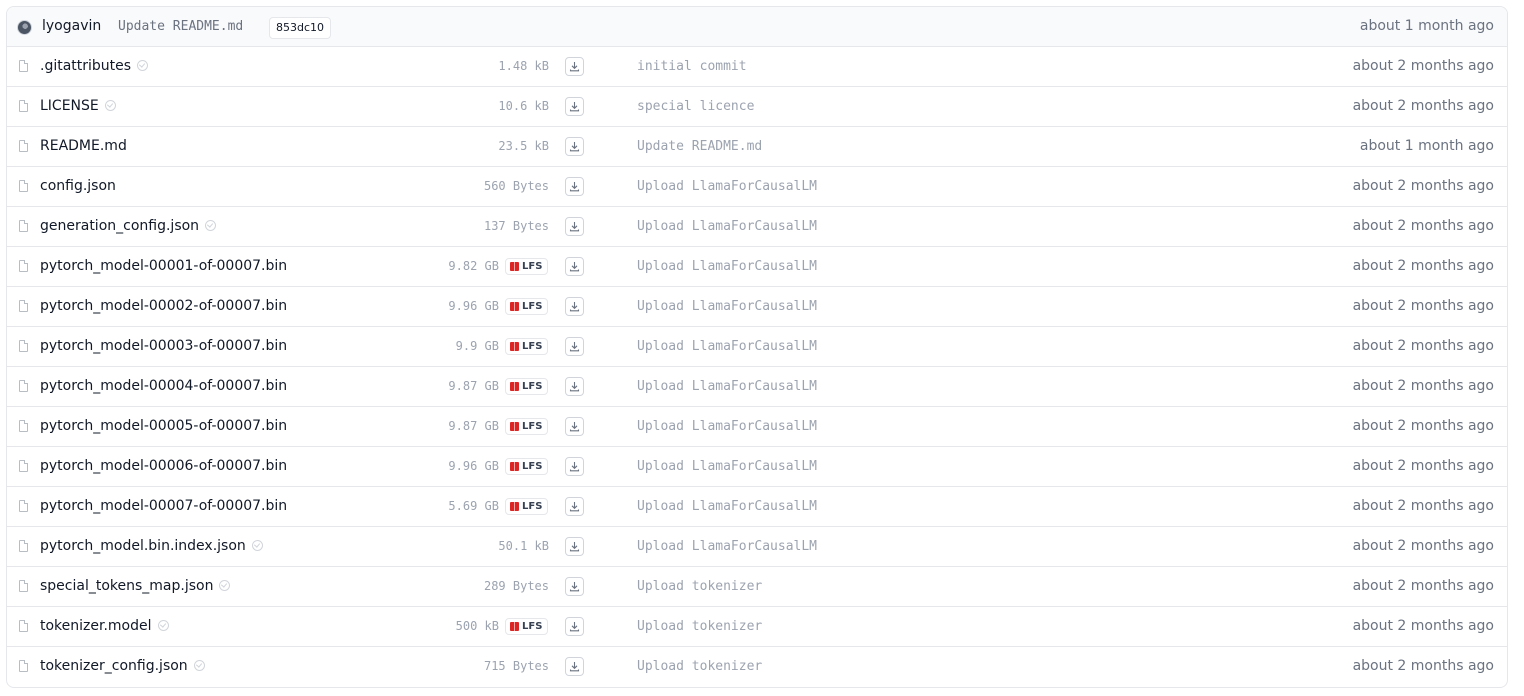  I want to click on file-name-link: pytorch_model-00002-of-00007.bin, so click(163, 306).